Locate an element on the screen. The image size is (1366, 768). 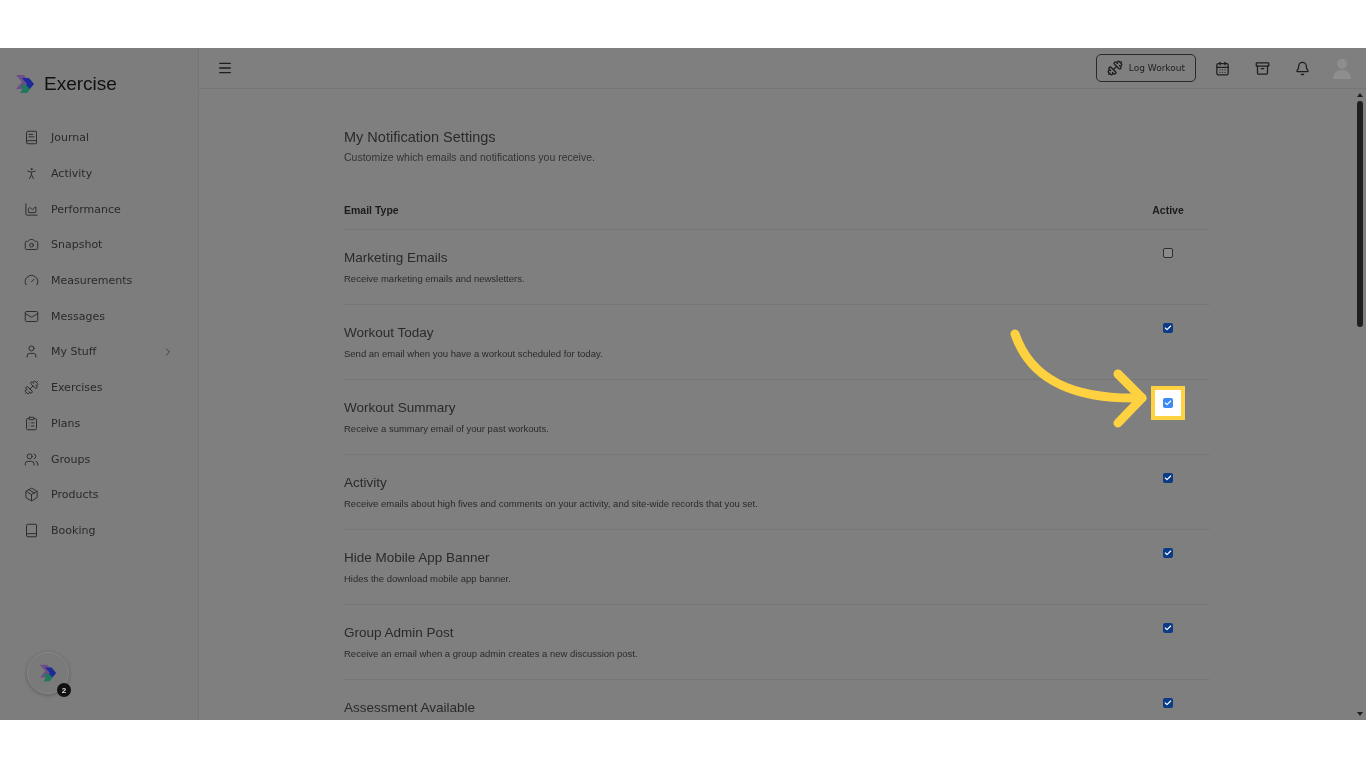
sidebar-item: Groups is located at coordinates (99, 459).